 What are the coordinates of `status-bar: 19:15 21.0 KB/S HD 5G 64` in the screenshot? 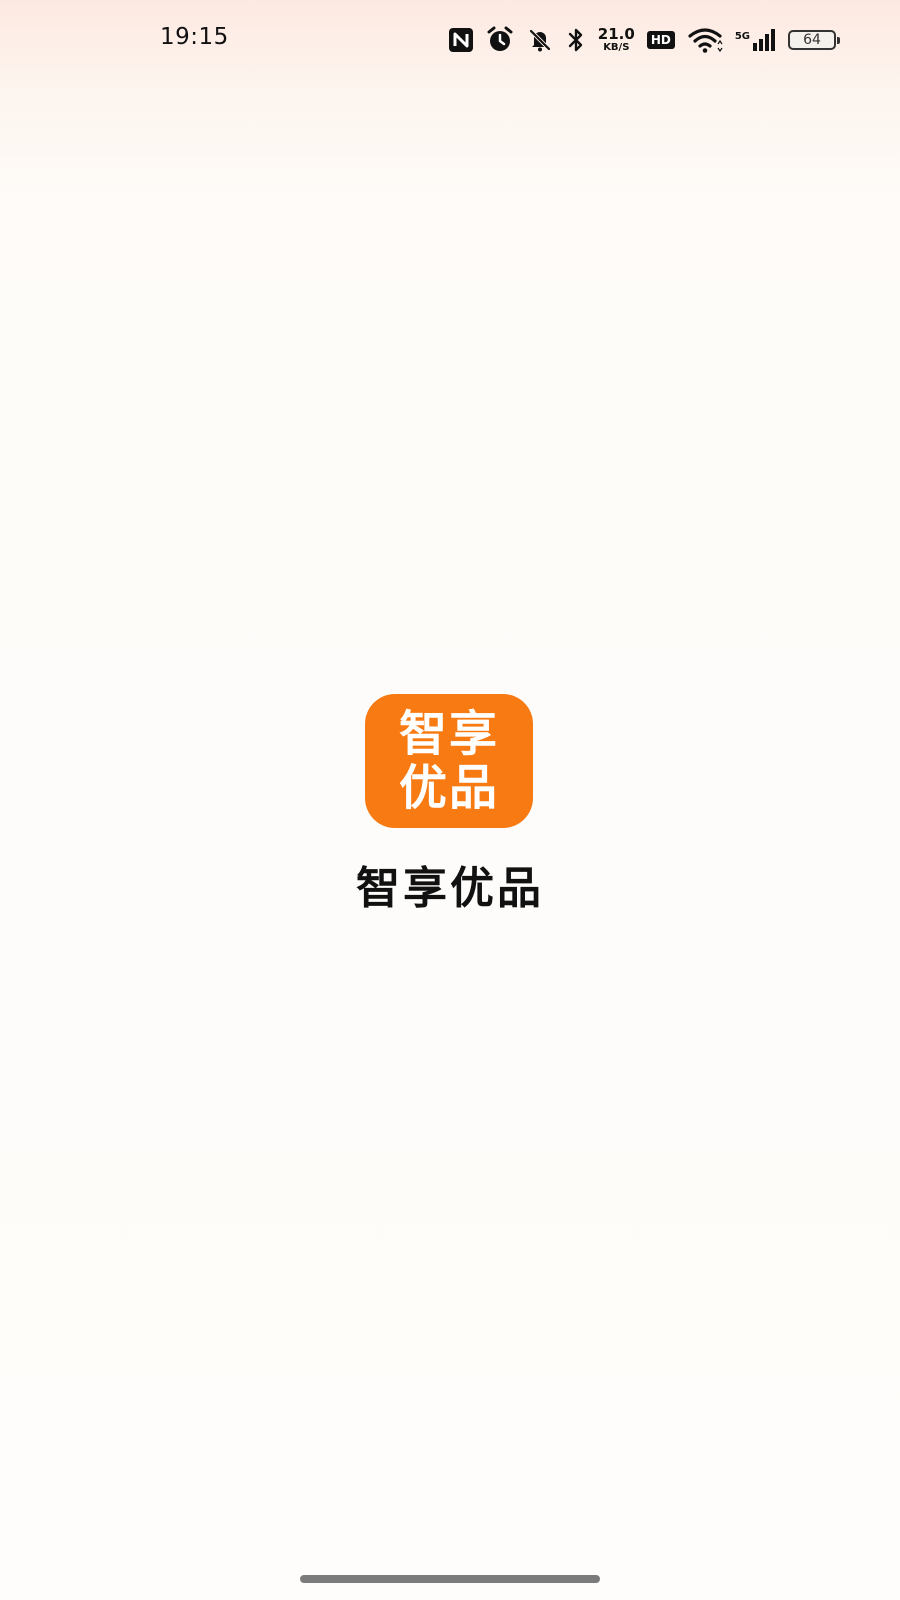 It's located at (450, 40).